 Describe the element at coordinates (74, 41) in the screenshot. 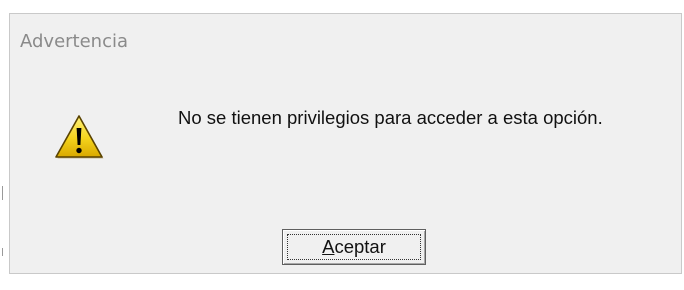

I see `dialog-title: Advertencia` at that location.